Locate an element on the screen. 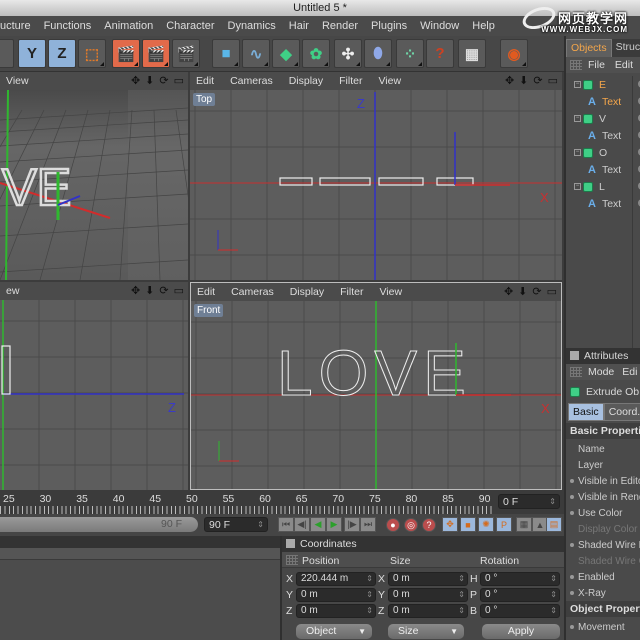  rotation-b-field: 0 ° ⇕ is located at coordinates (520, 611).